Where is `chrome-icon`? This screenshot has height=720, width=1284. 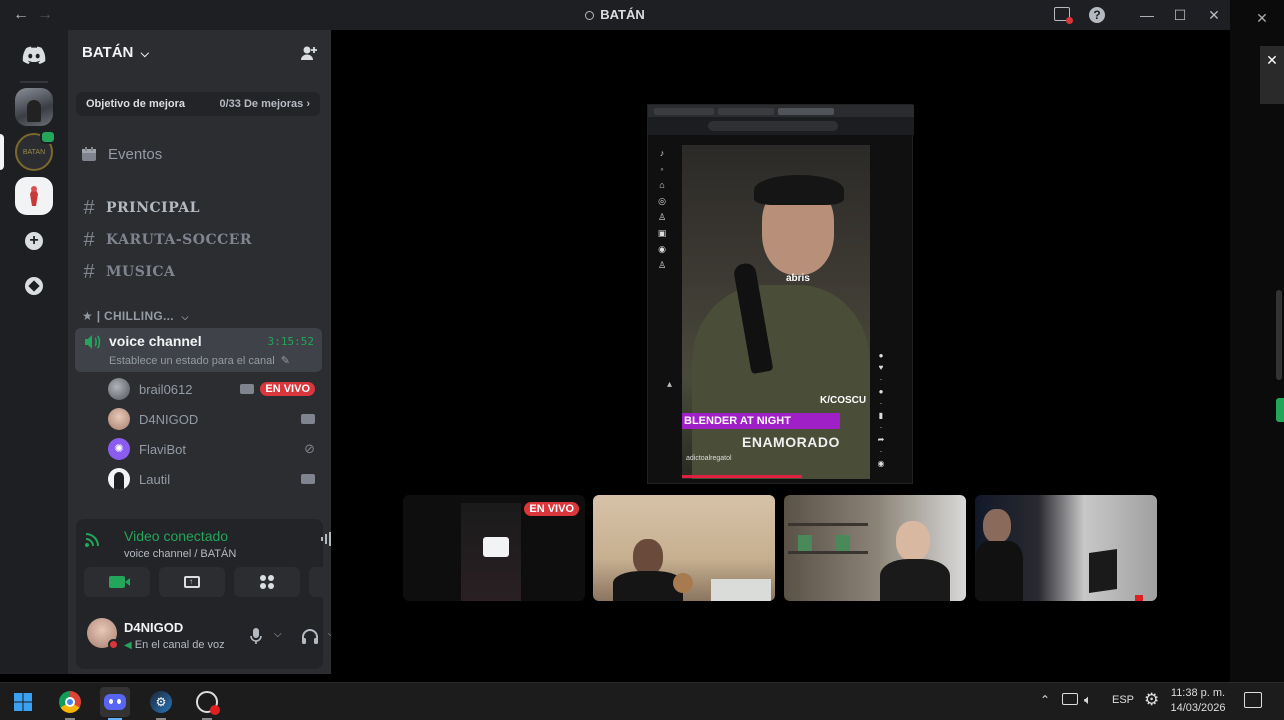 chrome-icon is located at coordinates (70, 703).